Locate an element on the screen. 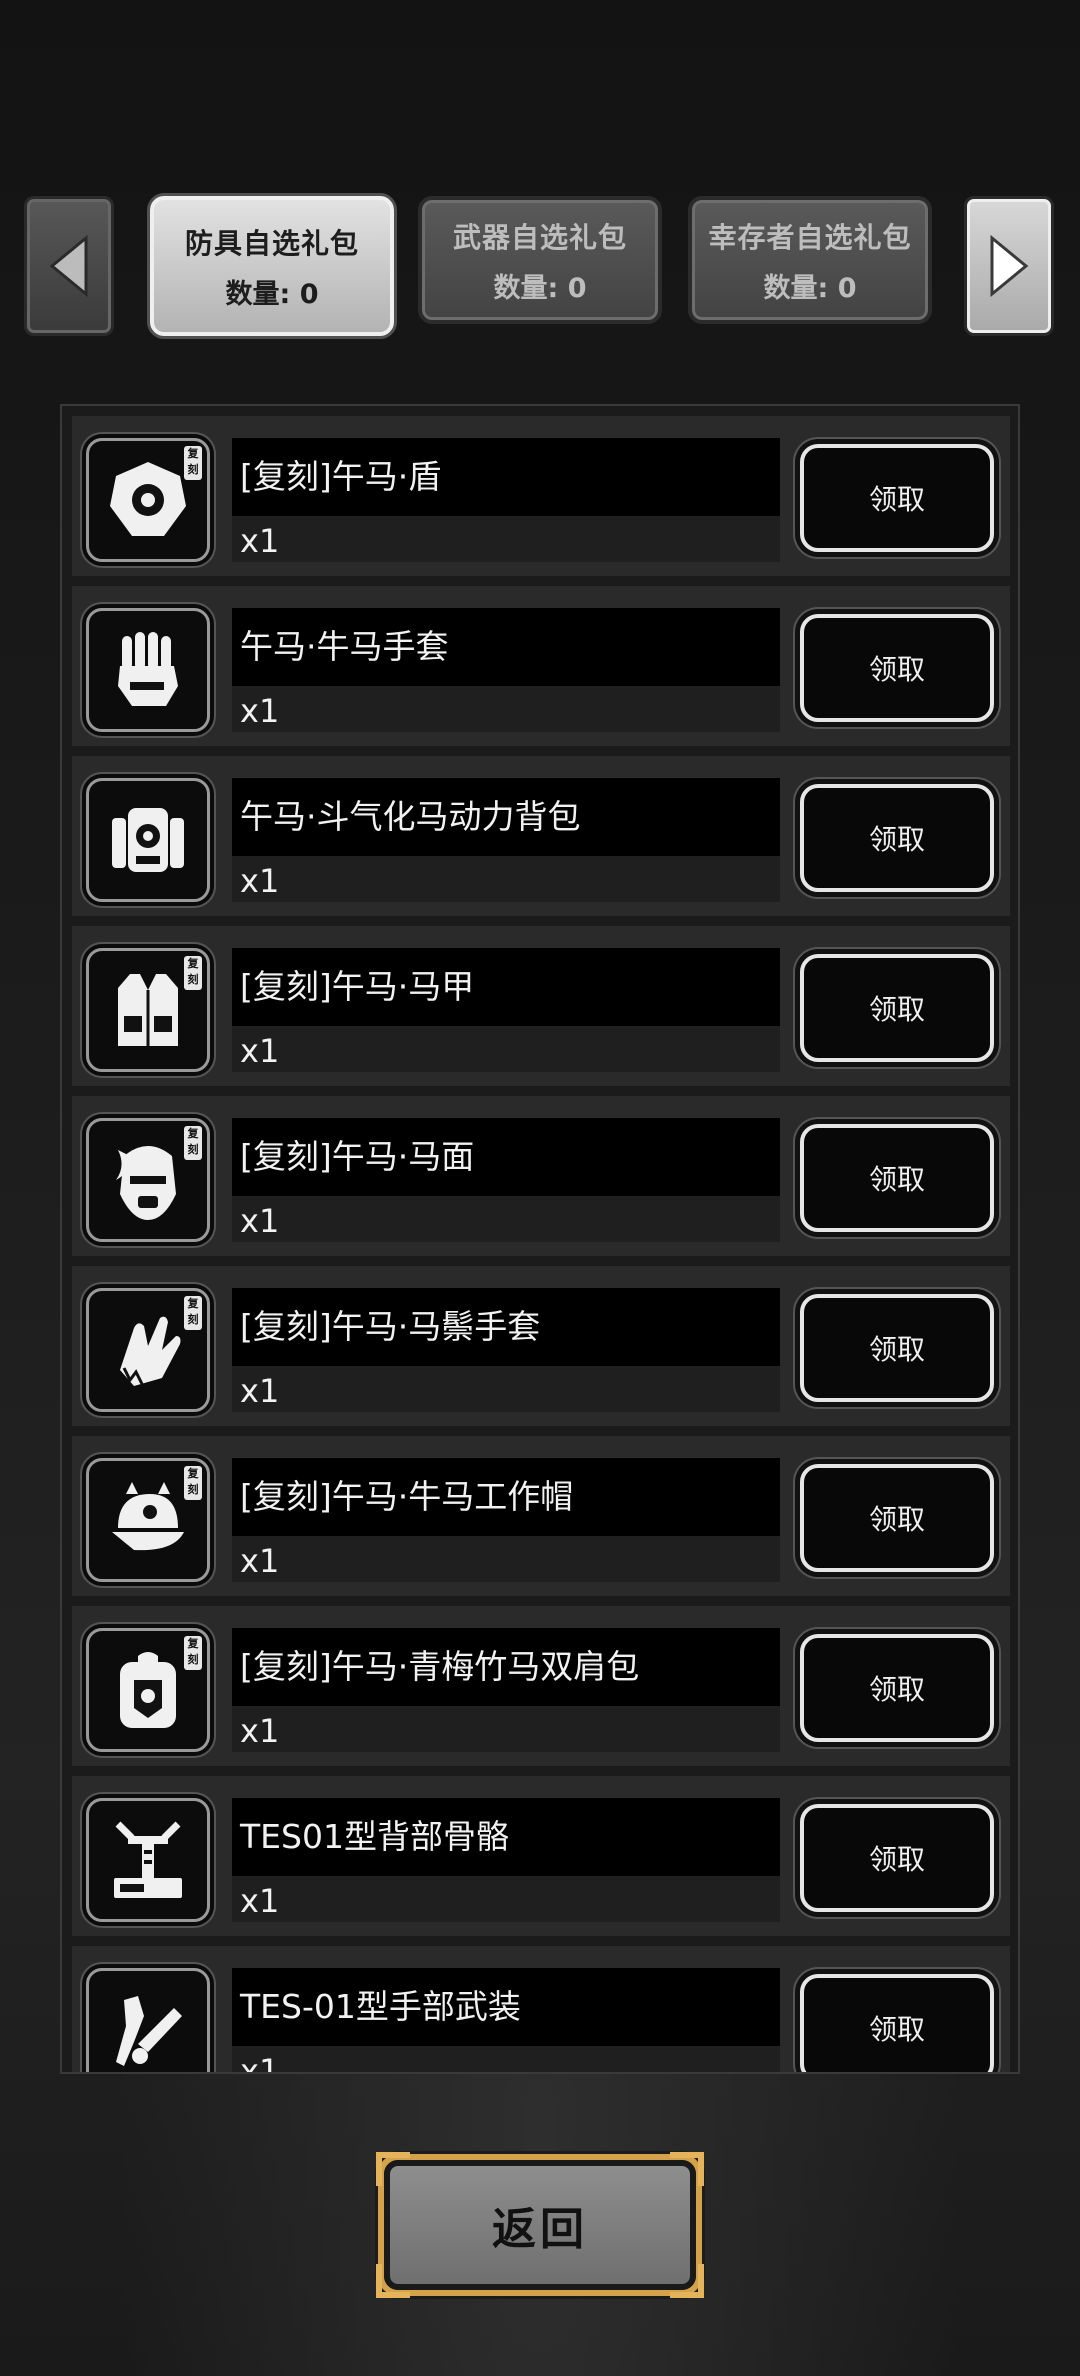 The image size is (1080, 2376). item-name: [复刻]午马·牛马工作帽 is located at coordinates (506, 1497).